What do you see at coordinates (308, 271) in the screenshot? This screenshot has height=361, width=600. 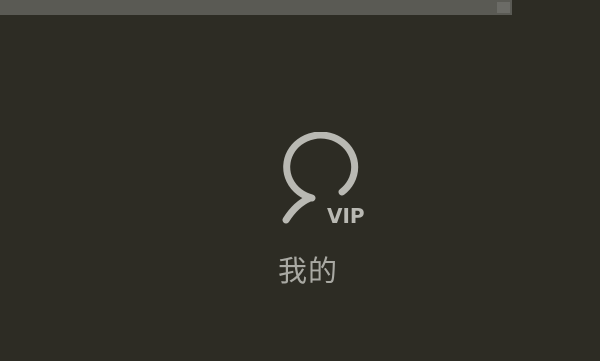 I see `tile-label: 我的` at bounding box center [308, 271].